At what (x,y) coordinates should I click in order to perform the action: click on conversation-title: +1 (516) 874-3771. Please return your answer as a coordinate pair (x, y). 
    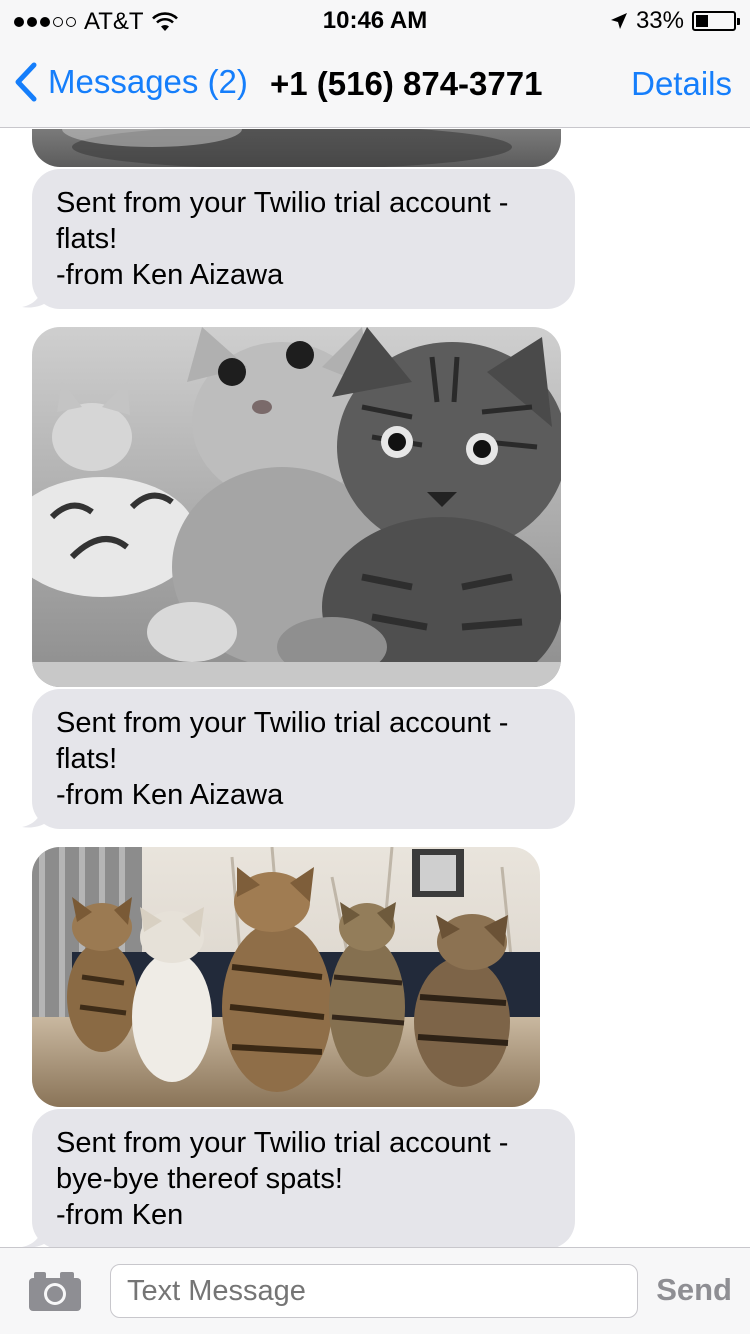
    Looking at the image, I should click on (406, 83).